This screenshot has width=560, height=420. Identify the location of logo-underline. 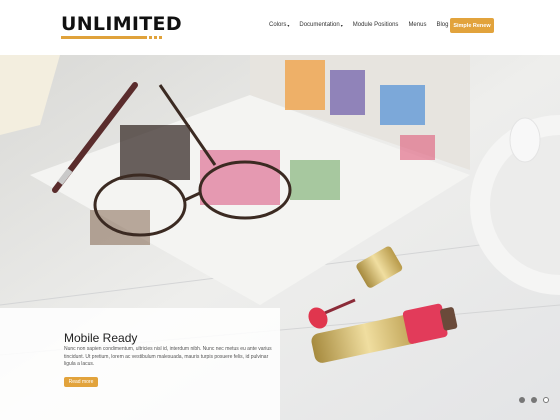
(112, 37).